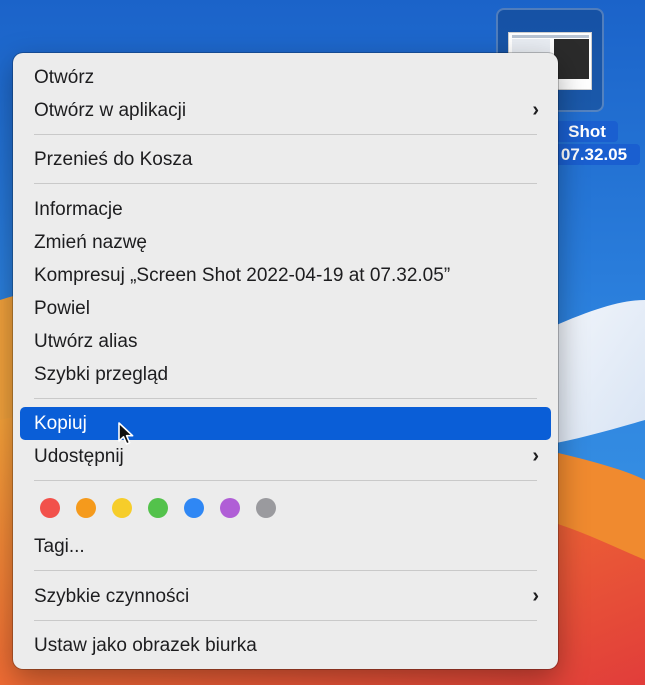 The image size is (645, 685). Describe the element at coordinates (285, 596) in the screenshot. I see `menu-item-quick-actions: Szybkie czynności ›` at that location.